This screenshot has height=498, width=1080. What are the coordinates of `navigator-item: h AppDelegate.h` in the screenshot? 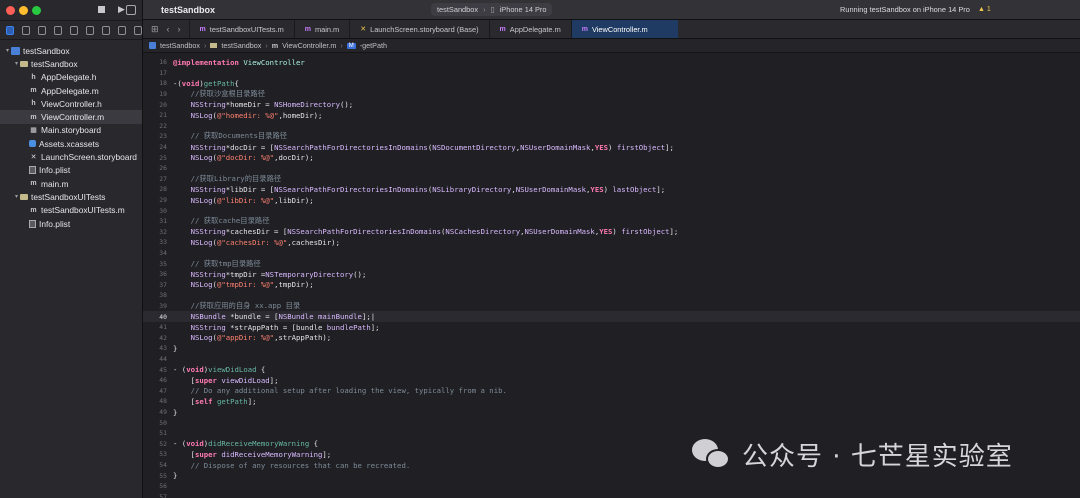 It's located at (71, 77).